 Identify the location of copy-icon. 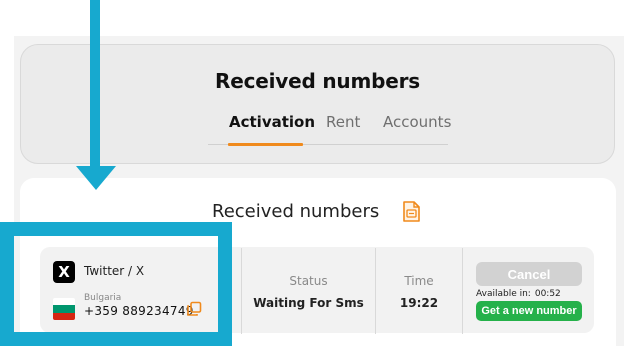
(194, 309).